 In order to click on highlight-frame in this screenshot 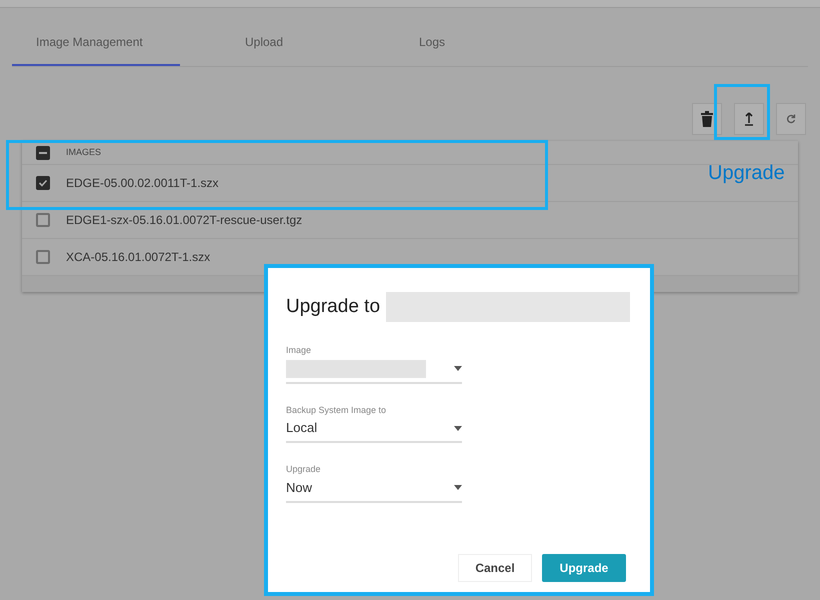, I will do `click(742, 112)`.